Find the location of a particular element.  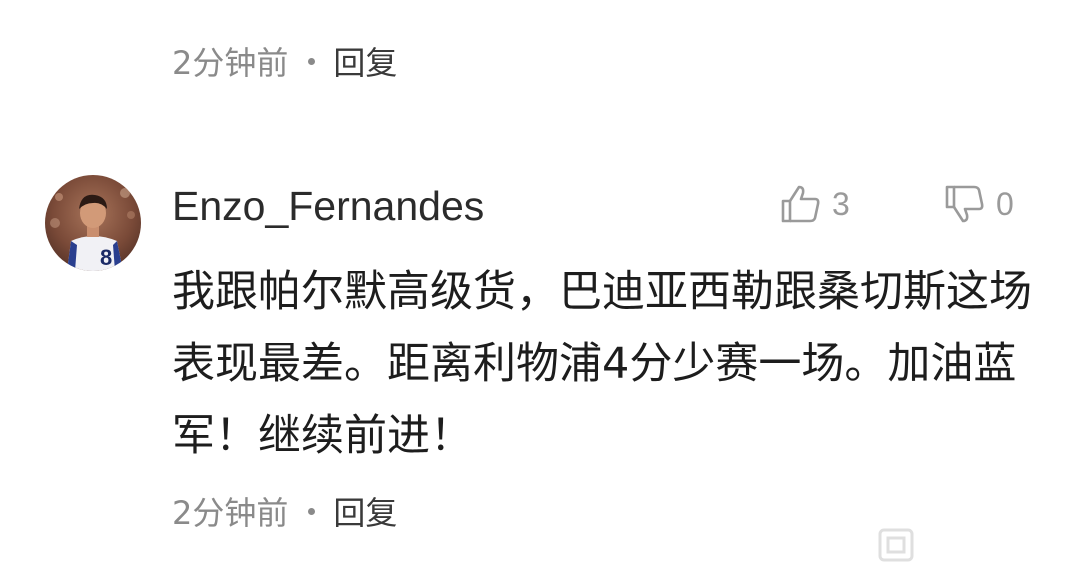

dislike-count: 0 is located at coordinates (1005, 203).